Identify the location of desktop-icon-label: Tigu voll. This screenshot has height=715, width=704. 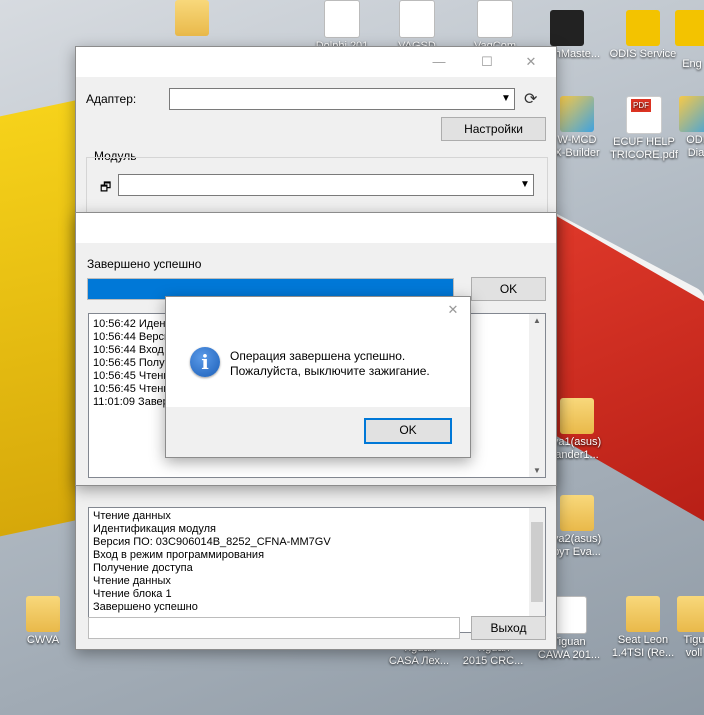
(693, 646).